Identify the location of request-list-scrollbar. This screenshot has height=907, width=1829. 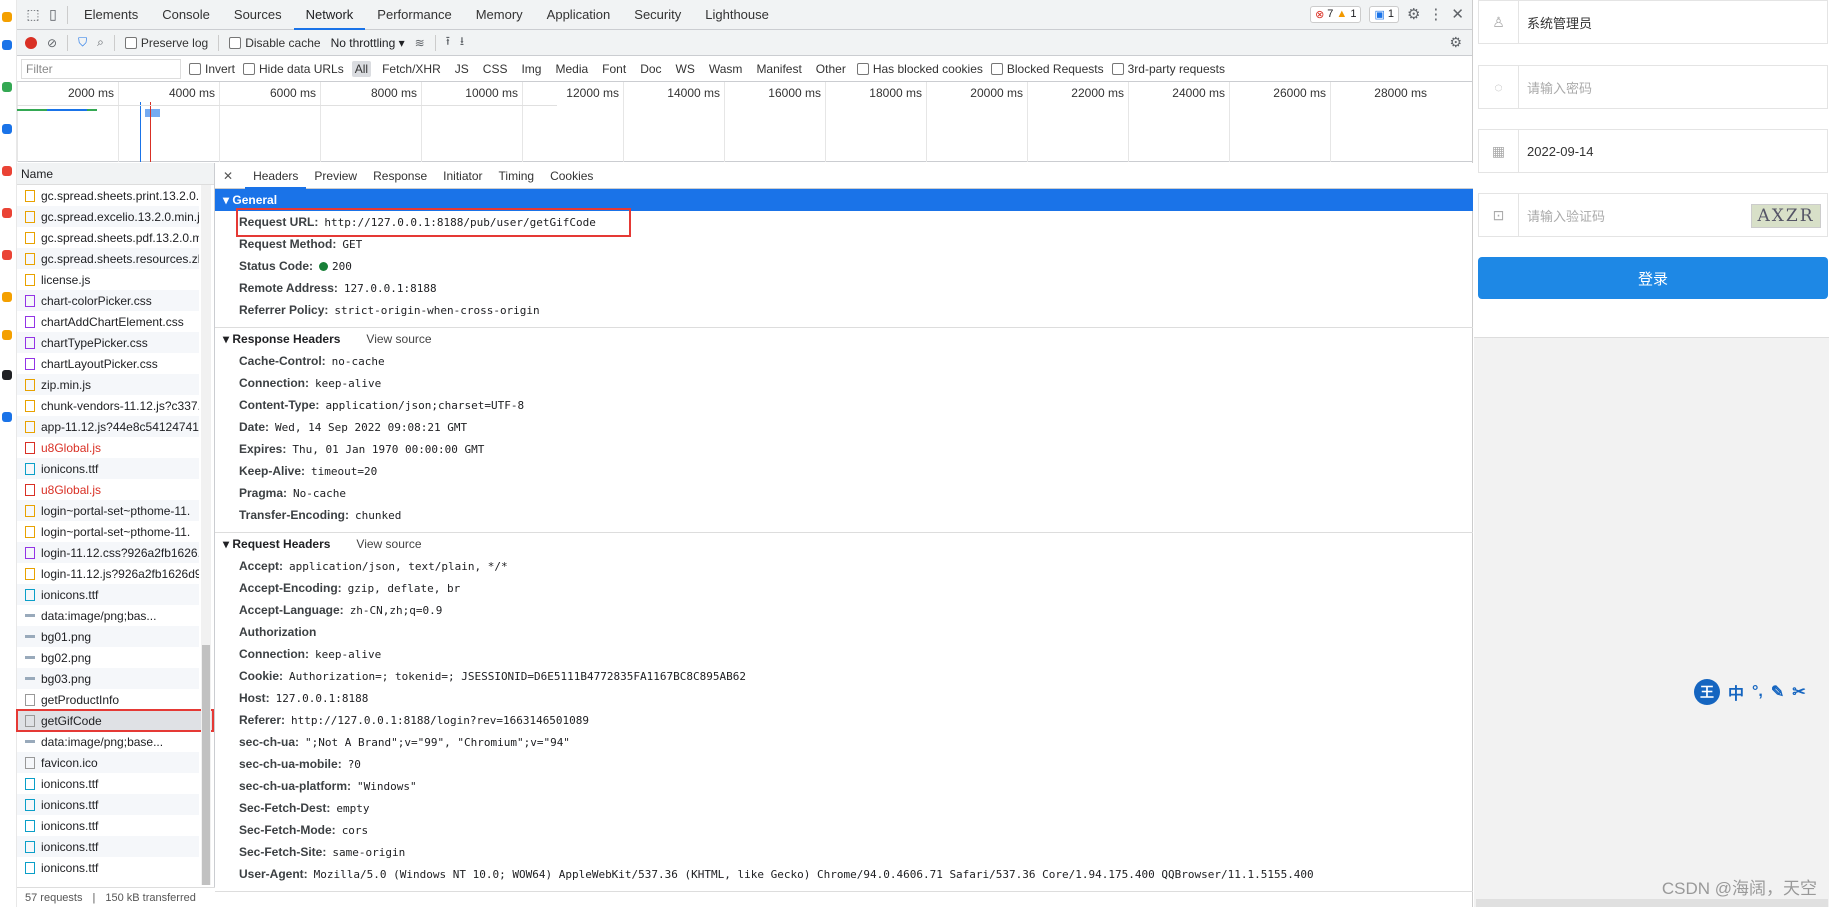
(206, 535).